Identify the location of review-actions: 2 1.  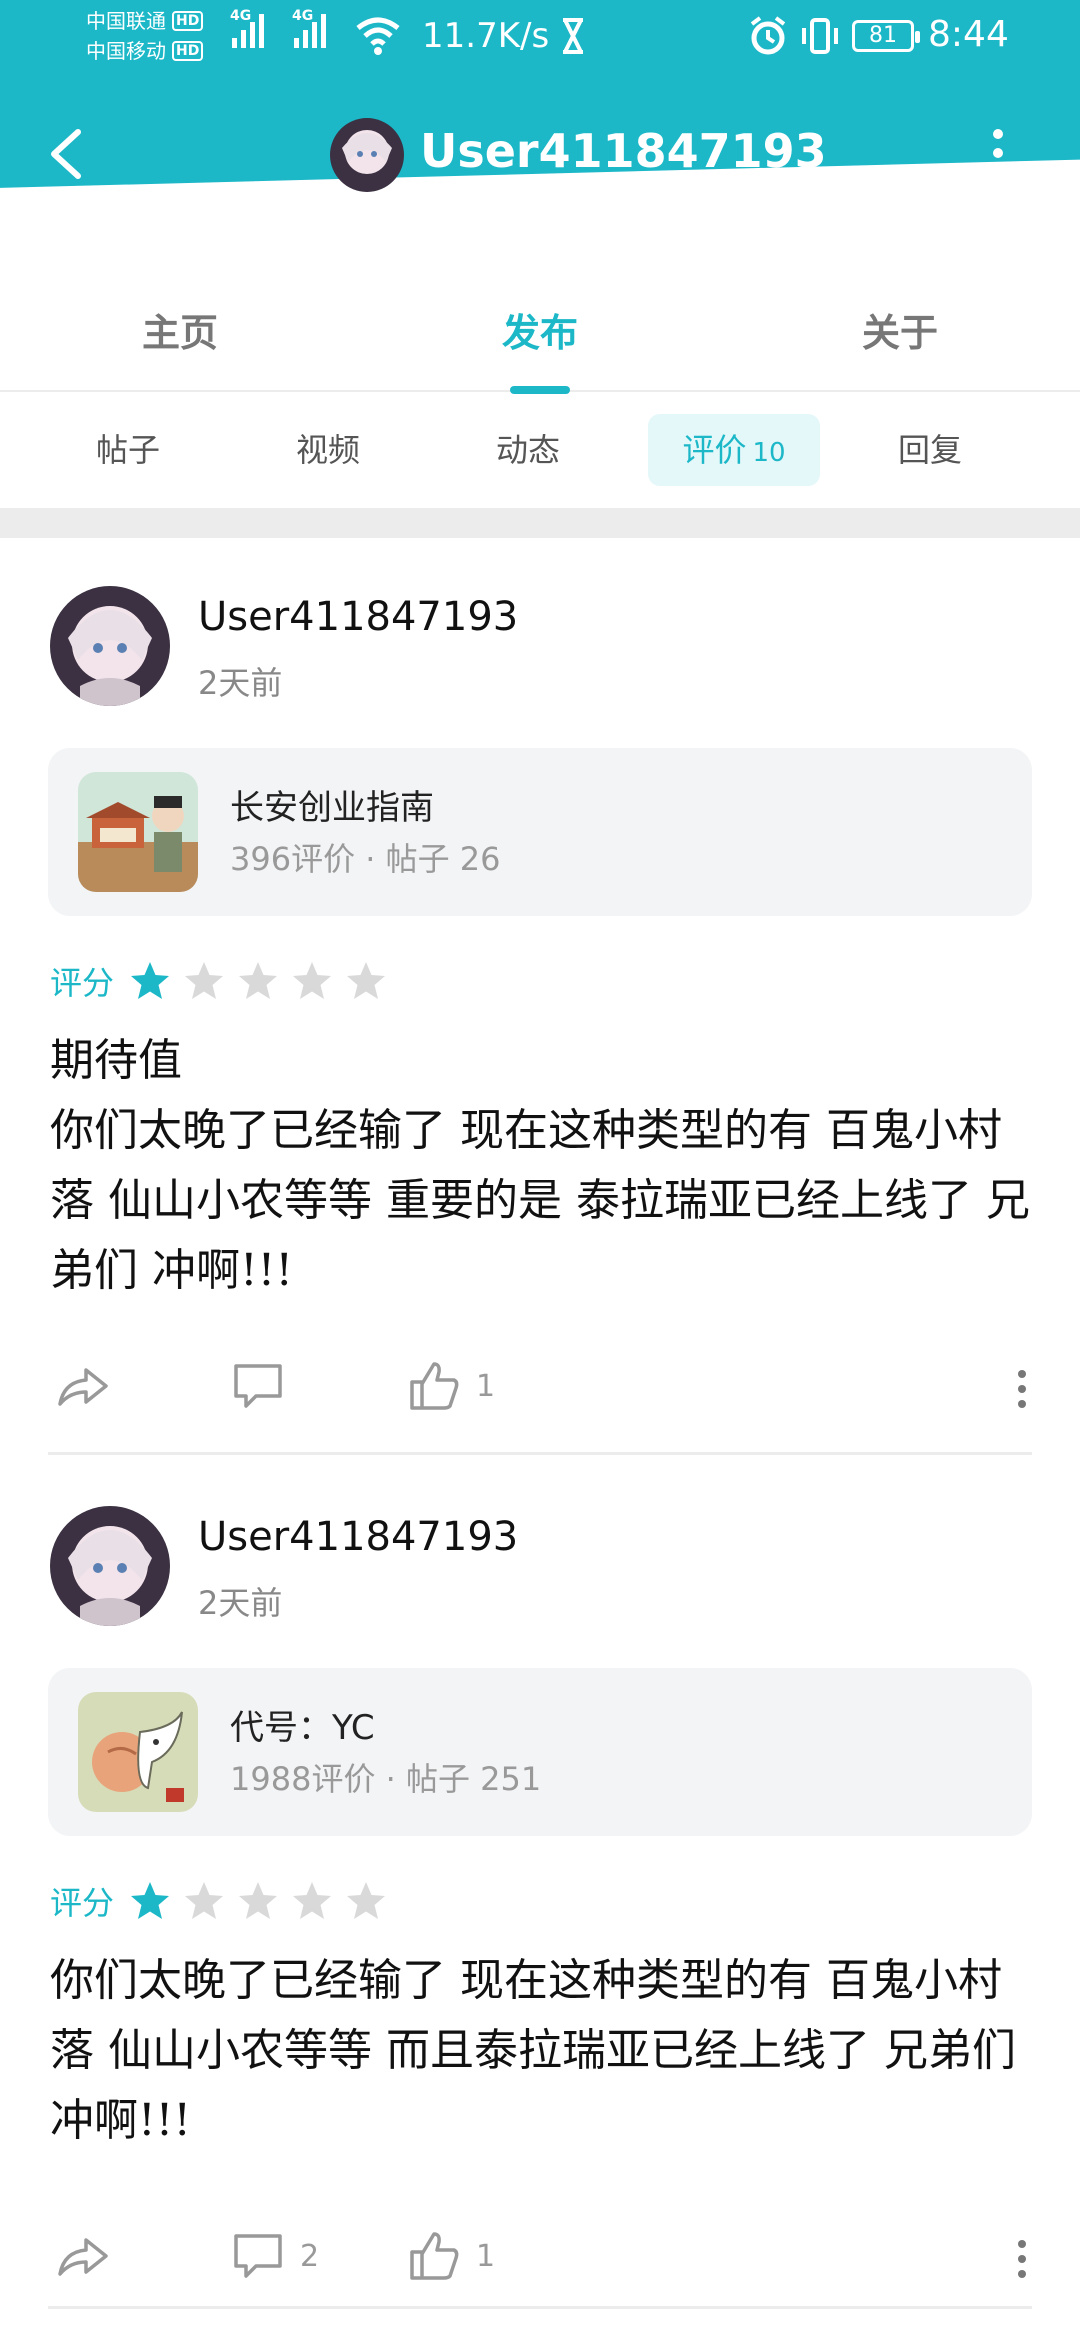
(540, 2258).